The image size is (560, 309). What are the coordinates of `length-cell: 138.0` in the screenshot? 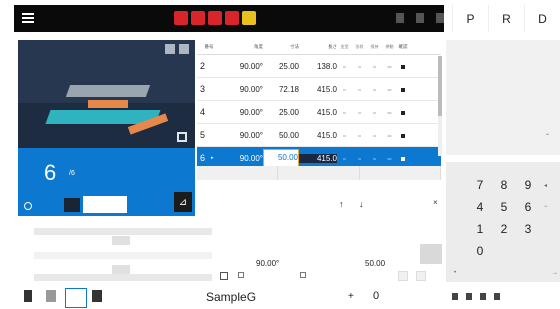 It's located at (318, 66).